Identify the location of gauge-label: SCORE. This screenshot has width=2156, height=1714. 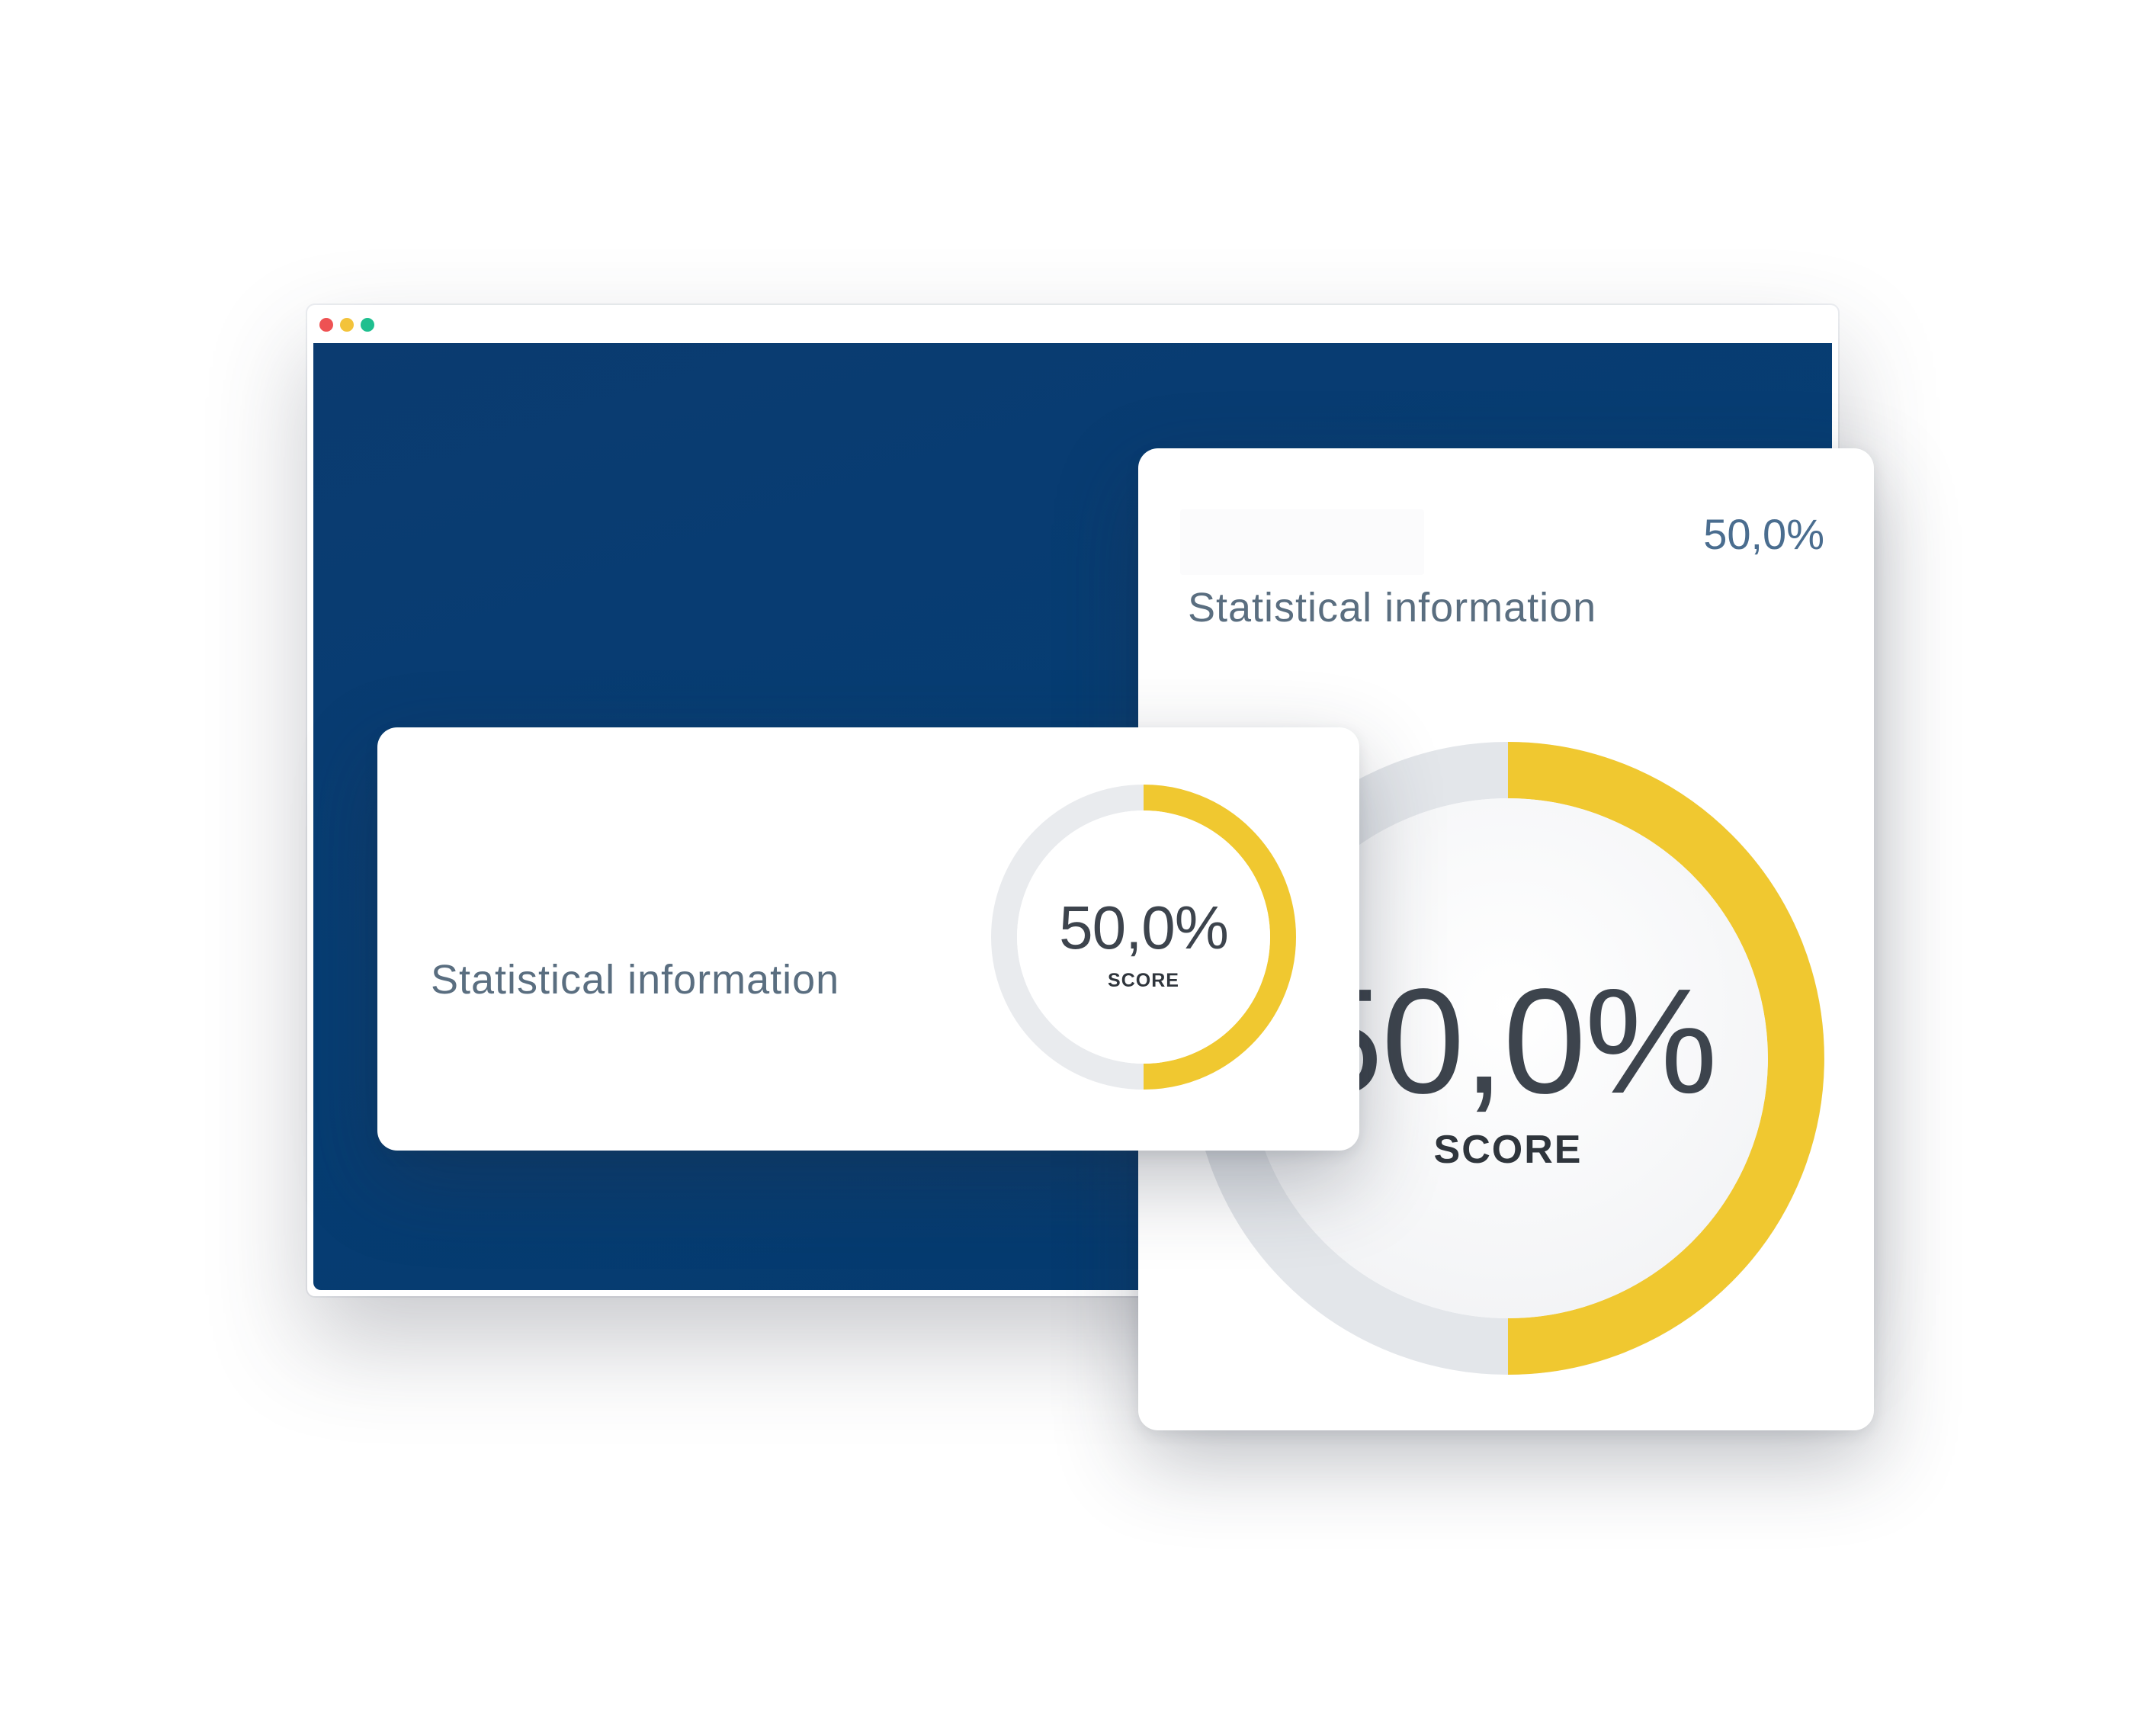
(1144, 980).